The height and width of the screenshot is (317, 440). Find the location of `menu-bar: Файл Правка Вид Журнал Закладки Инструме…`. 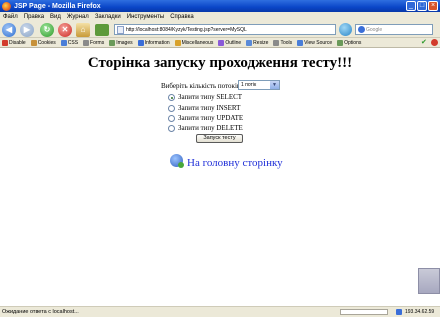

menu-bar: Файл Правка Вид Журнал Закладки Инструме… is located at coordinates (220, 17).